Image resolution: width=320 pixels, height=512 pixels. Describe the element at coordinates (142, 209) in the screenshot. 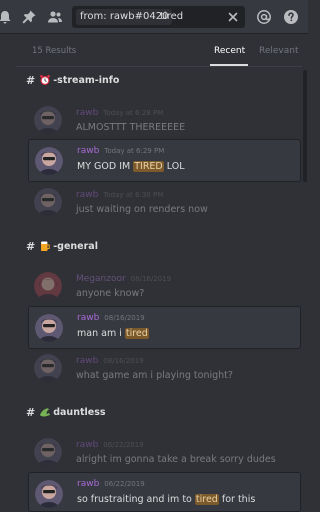

I see `message-text: just waiting on renders now` at that location.